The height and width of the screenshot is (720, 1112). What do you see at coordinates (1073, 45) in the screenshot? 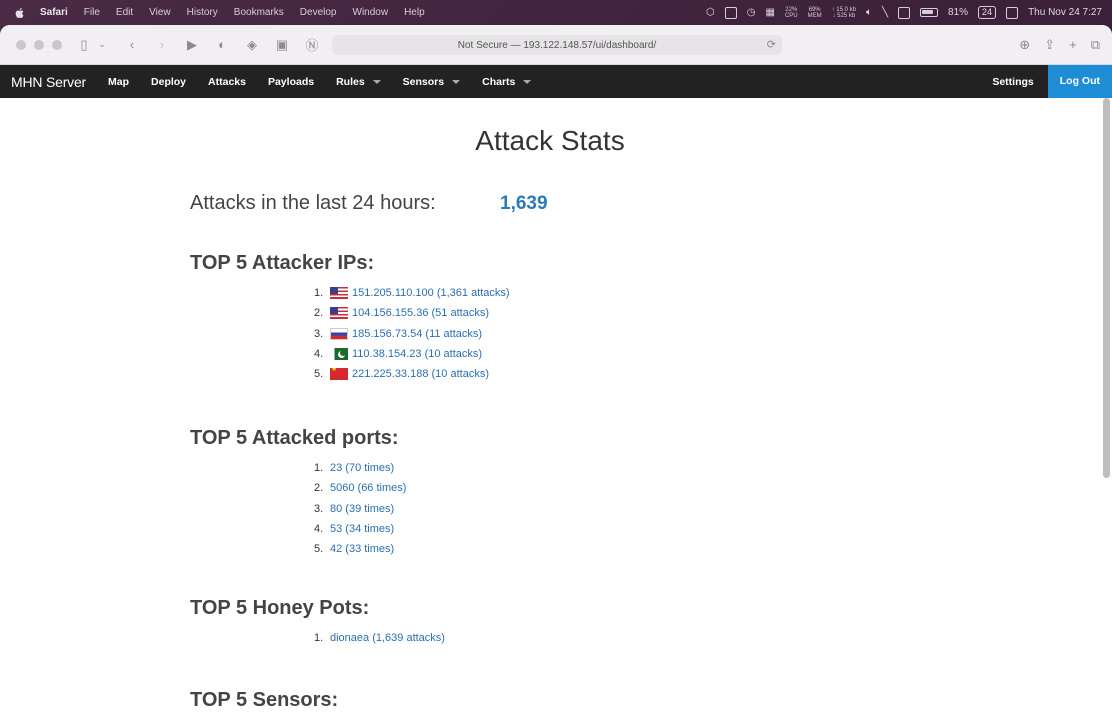
I see `new-tab-icon: +` at bounding box center [1073, 45].